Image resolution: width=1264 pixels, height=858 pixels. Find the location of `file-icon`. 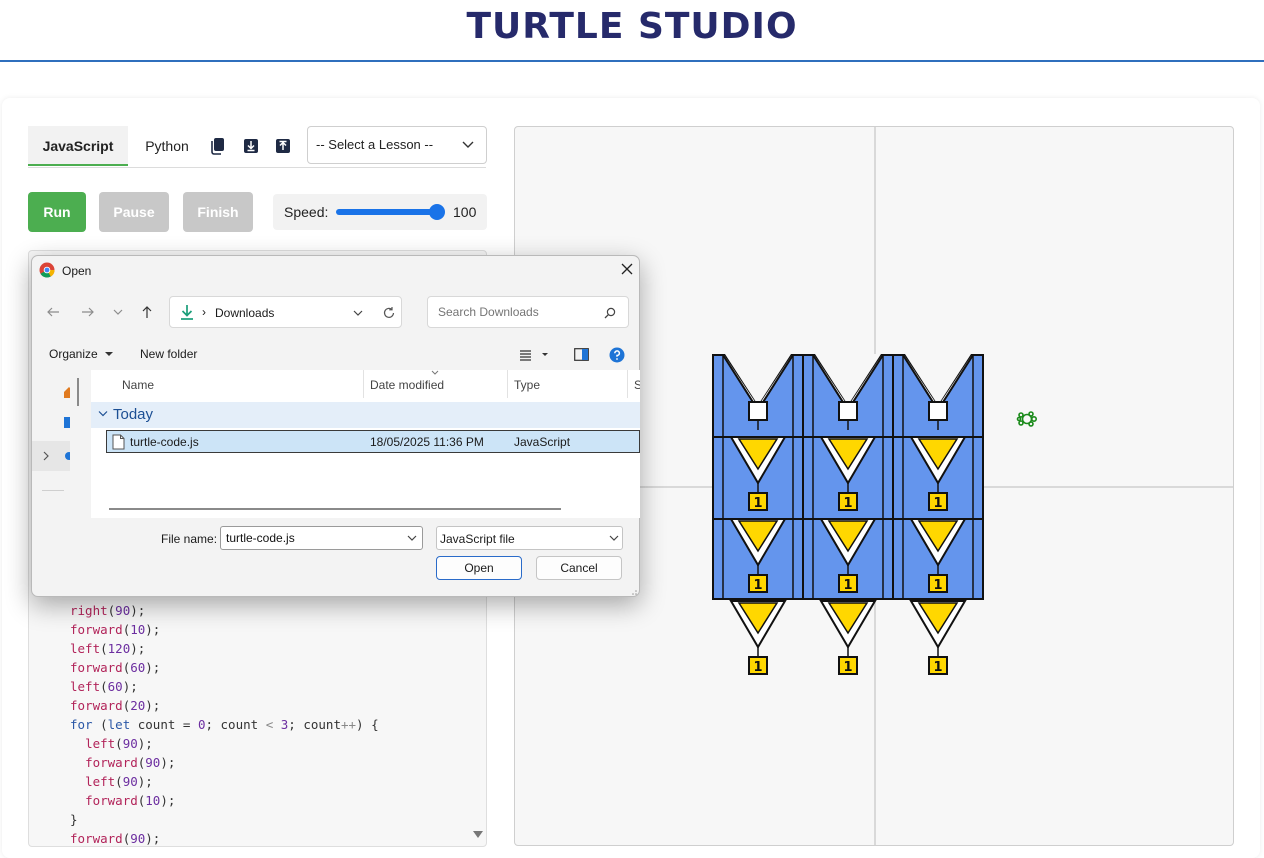

file-icon is located at coordinates (118, 442).